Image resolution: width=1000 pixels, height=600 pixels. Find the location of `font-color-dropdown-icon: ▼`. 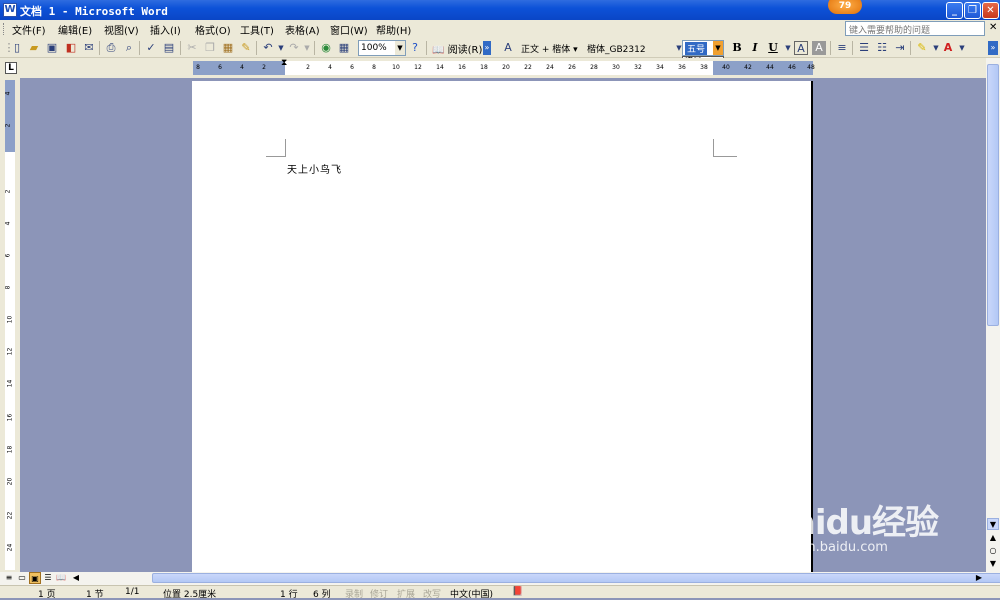

font-color-dropdown-icon: ▼ is located at coordinates (962, 48).